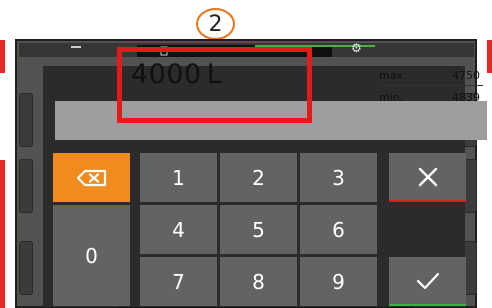 The image size is (492, 308). What do you see at coordinates (430, 75) in the screenshot?
I see `max-row: max. 4750` at bounding box center [430, 75].